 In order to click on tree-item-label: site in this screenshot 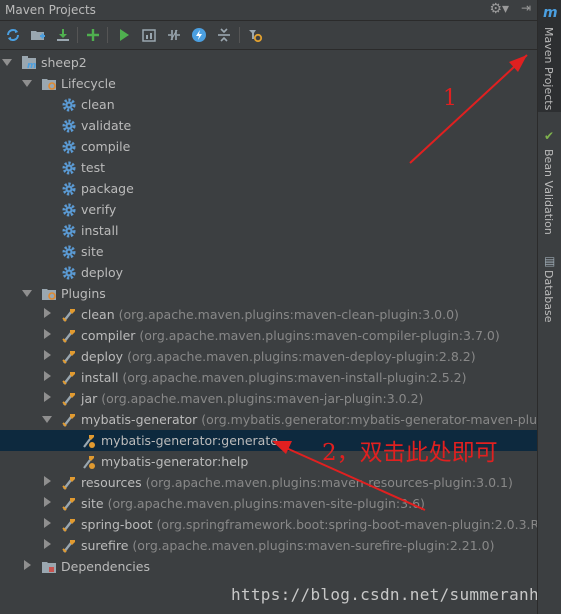, I will do `click(92, 503)`.